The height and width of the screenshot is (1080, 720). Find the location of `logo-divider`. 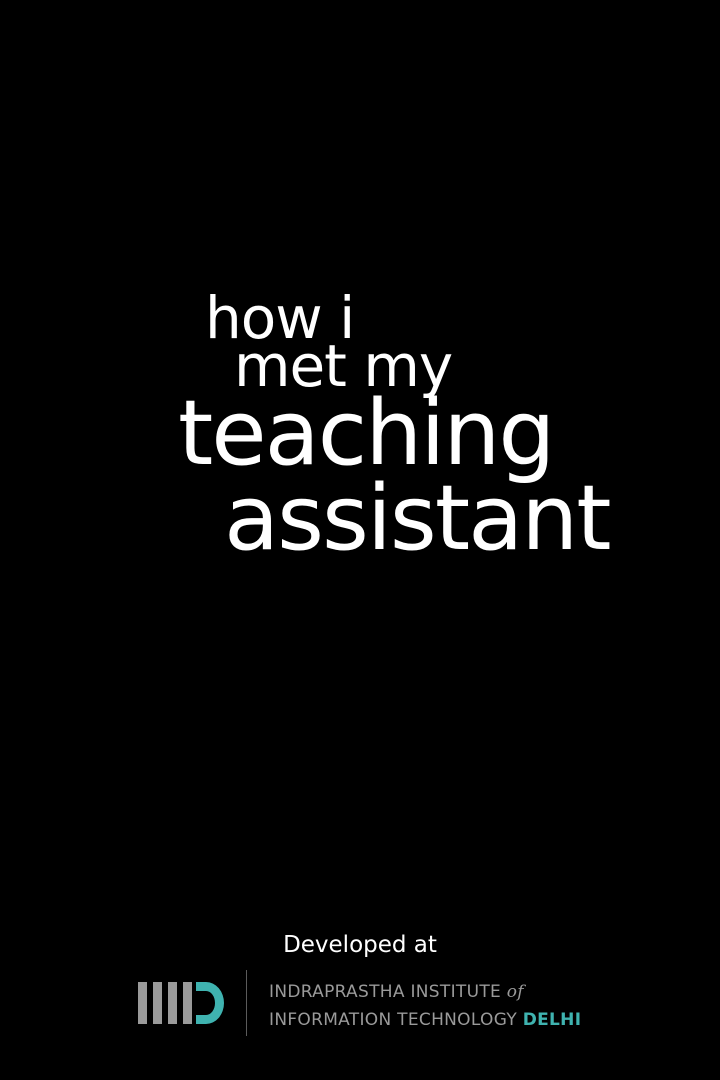

logo-divider is located at coordinates (246, 1003).